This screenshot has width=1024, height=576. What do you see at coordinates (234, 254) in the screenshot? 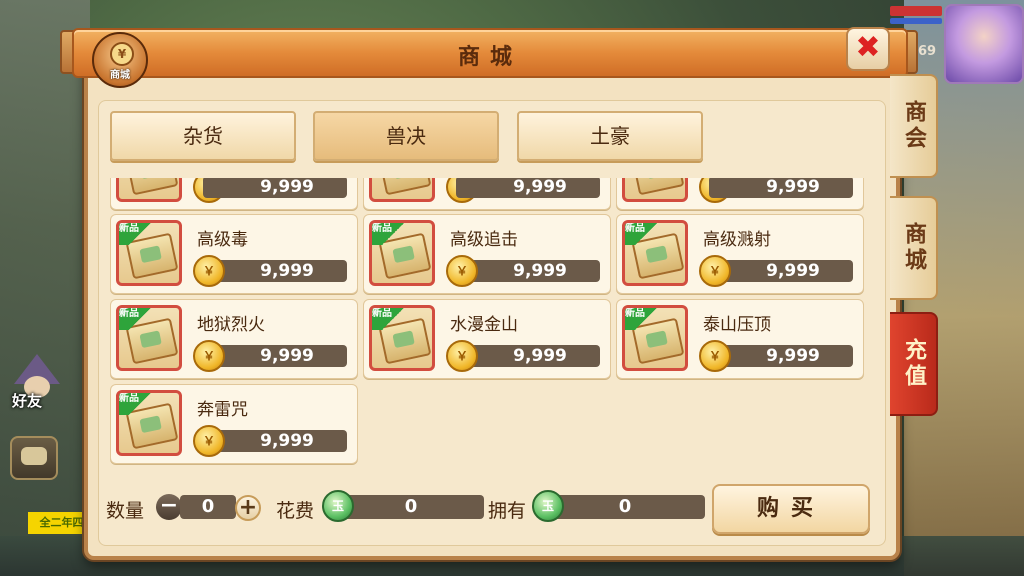
I see `item-card: 新品 高级毒 ￥ 9,999` at bounding box center [234, 254].